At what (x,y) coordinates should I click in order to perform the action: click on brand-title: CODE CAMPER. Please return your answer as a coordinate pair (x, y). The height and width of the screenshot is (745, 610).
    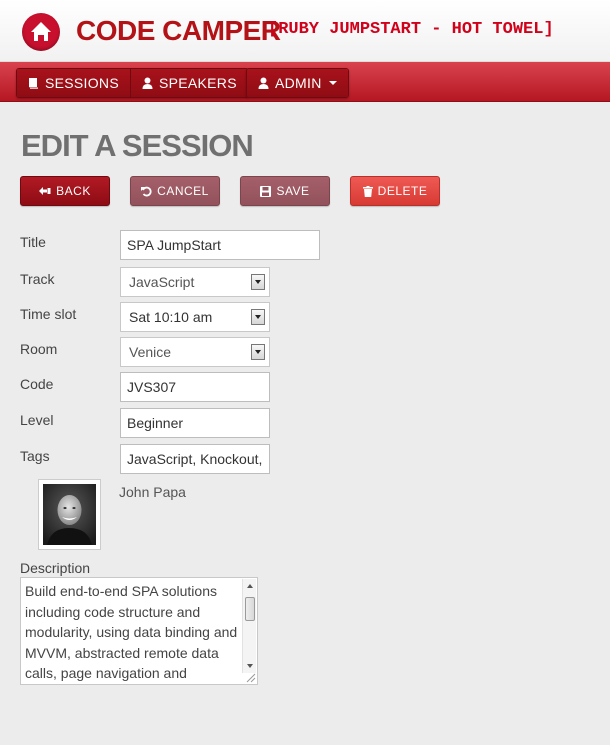
    Looking at the image, I should click on (178, 31).